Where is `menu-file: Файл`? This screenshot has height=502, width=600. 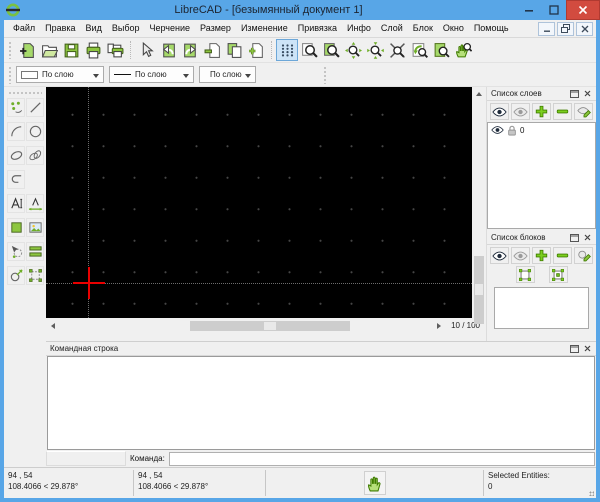 menu-file: Файл is located at coordinates (24, 28).